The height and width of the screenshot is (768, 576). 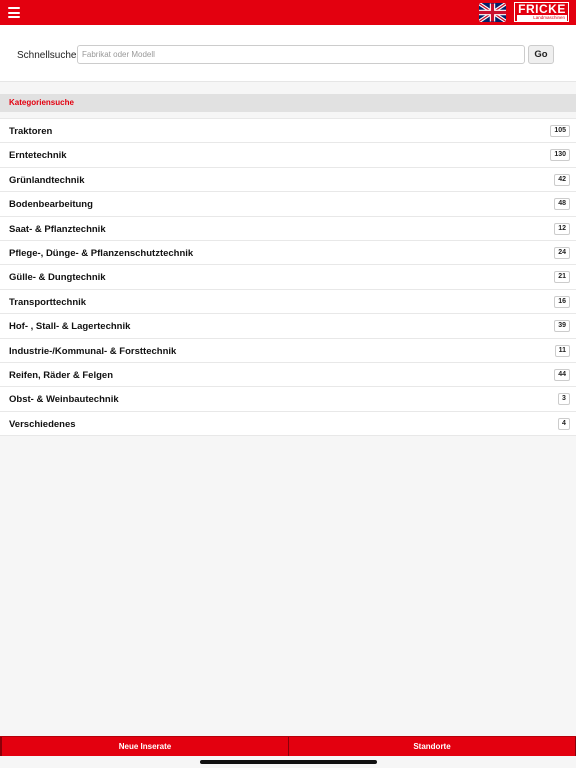 I want to click on category-count-badge: 16, so click(x=562, y=301).